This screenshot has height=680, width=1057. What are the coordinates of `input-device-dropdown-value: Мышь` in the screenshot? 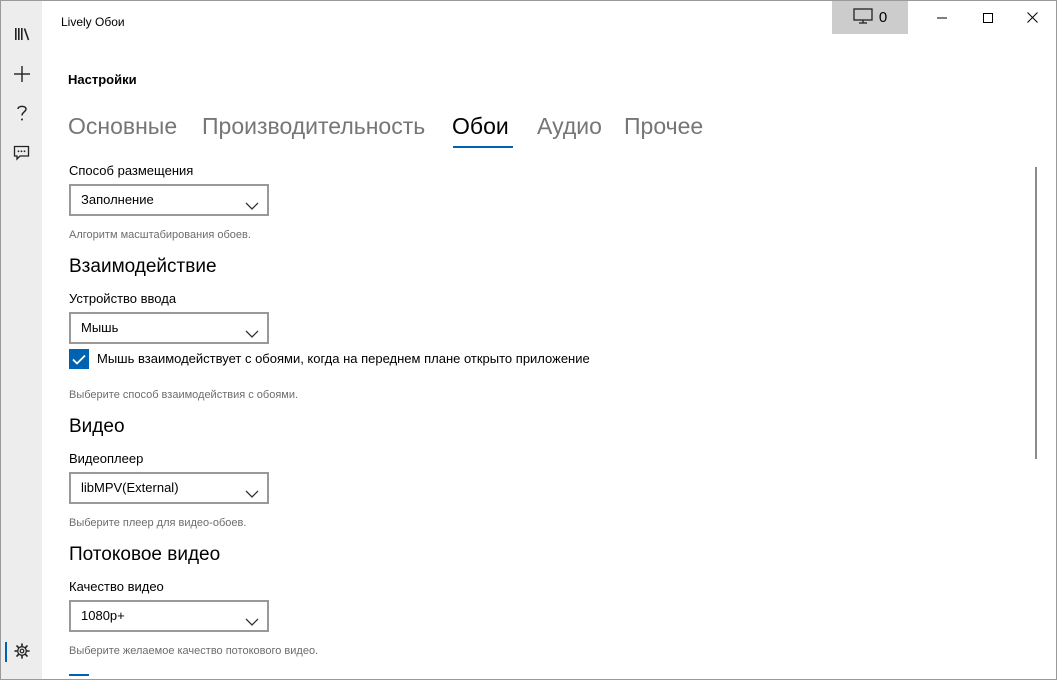 It's located at (100, 327).